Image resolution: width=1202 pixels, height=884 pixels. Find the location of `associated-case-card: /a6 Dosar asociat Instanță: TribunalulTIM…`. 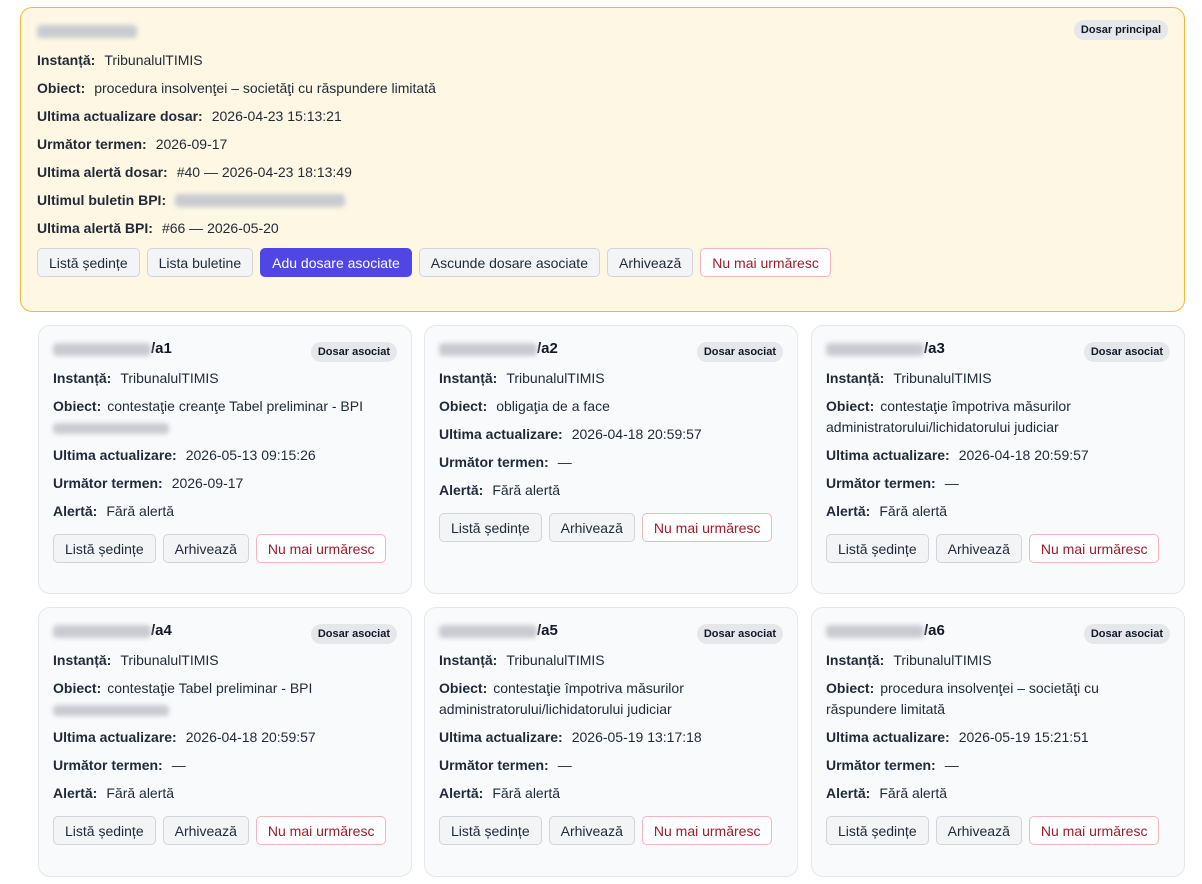

associated-case-card: /a6 Dosar asociat Instanță: TribunalulTIM… is located at coordinates (998, 742).